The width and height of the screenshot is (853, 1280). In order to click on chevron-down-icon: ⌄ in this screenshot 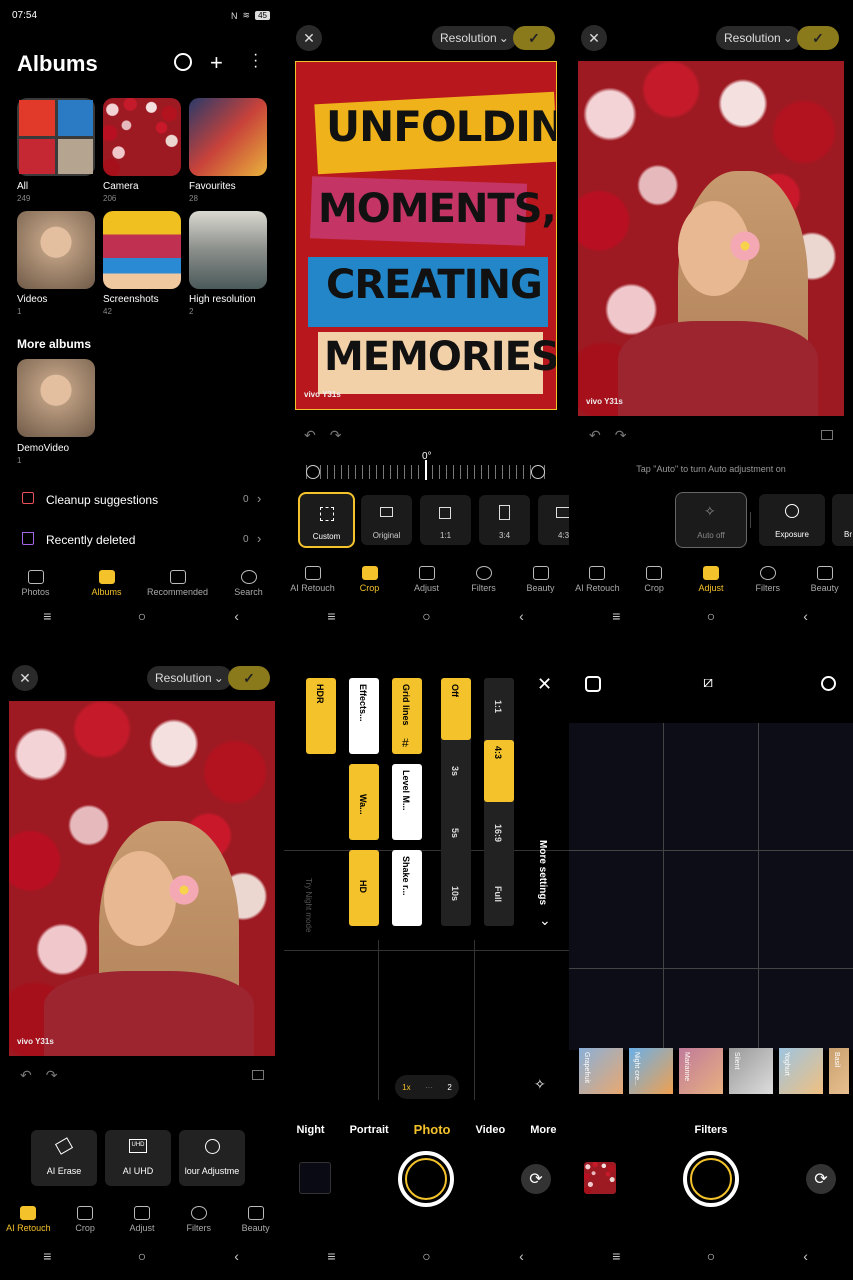, I will do `click(545, 920)`.